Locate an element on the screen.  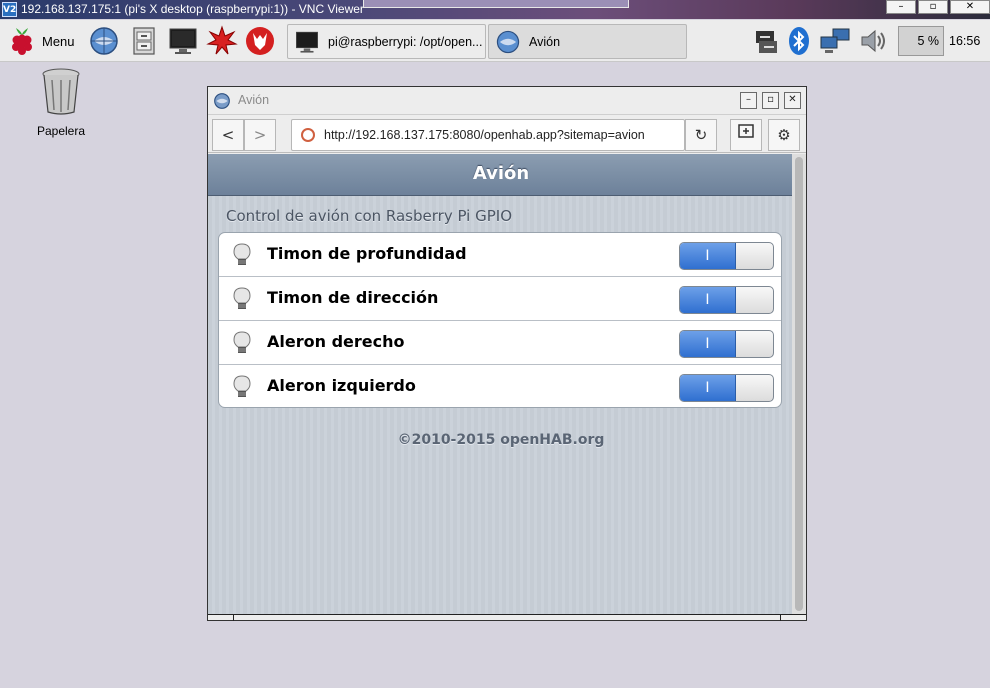
page-header: Avión is located at coordinates (501, 175).